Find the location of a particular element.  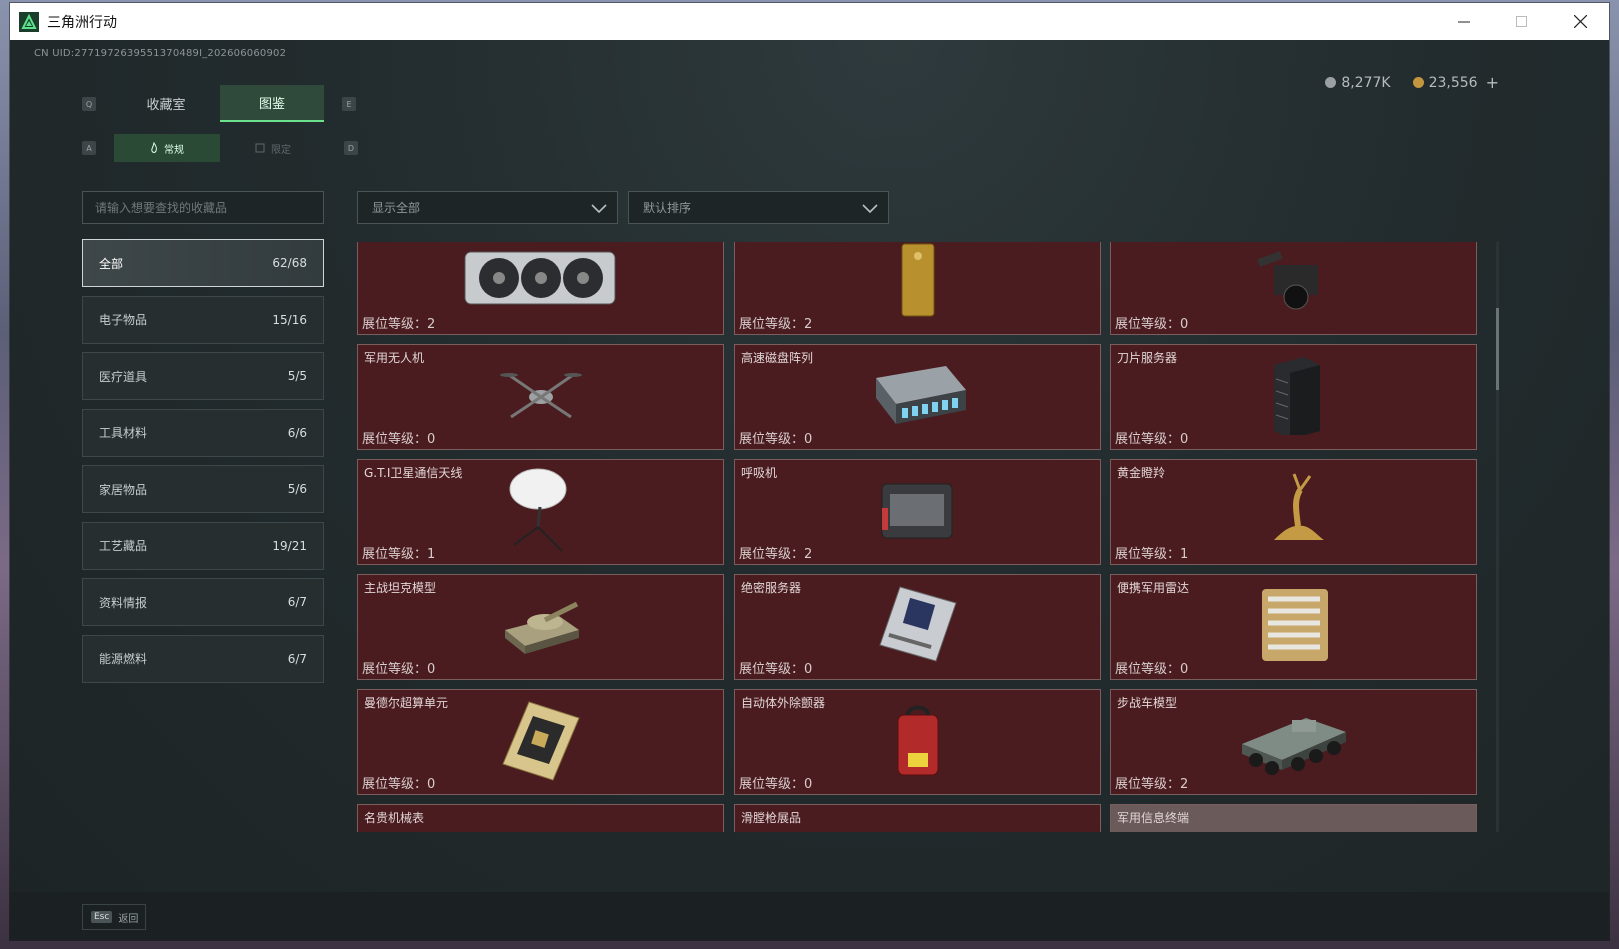

category-label: 能源燃料 is located at coordinates (123, 659).